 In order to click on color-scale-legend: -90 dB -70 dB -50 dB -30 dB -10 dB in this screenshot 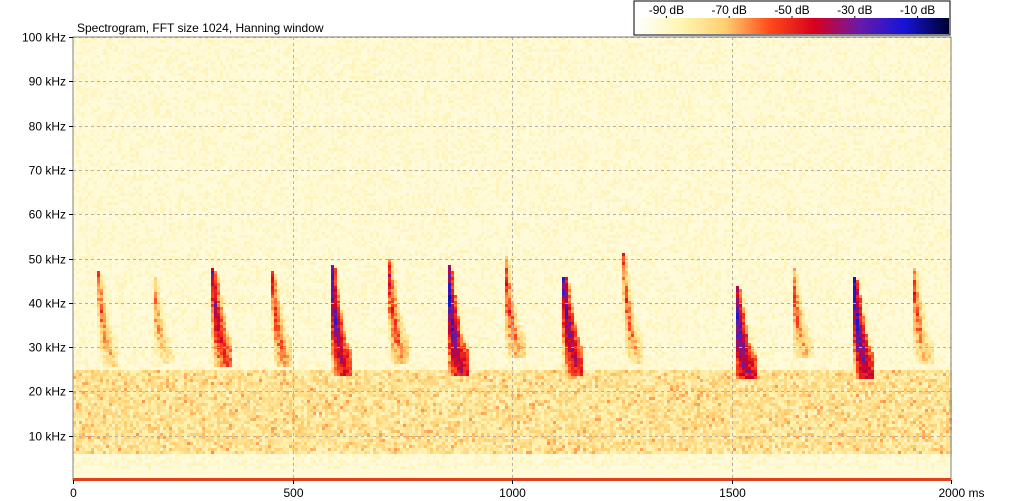, I will do `click(792, 18)`.